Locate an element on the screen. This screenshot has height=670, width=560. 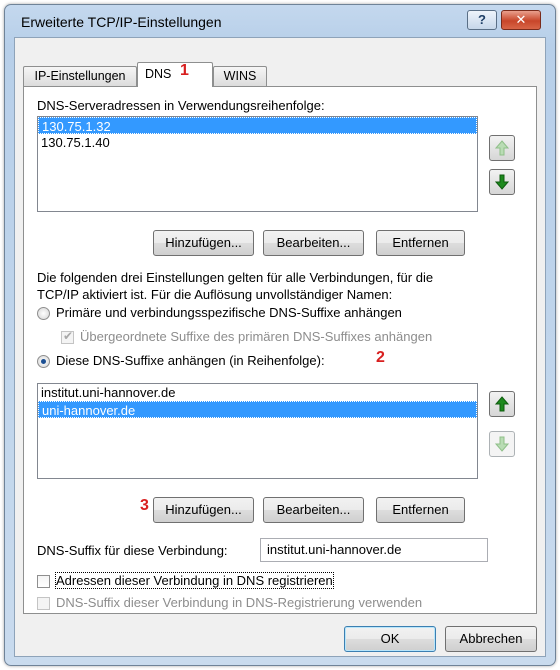
list-item: uni-hannover.de is located at coordinates (257, 409).